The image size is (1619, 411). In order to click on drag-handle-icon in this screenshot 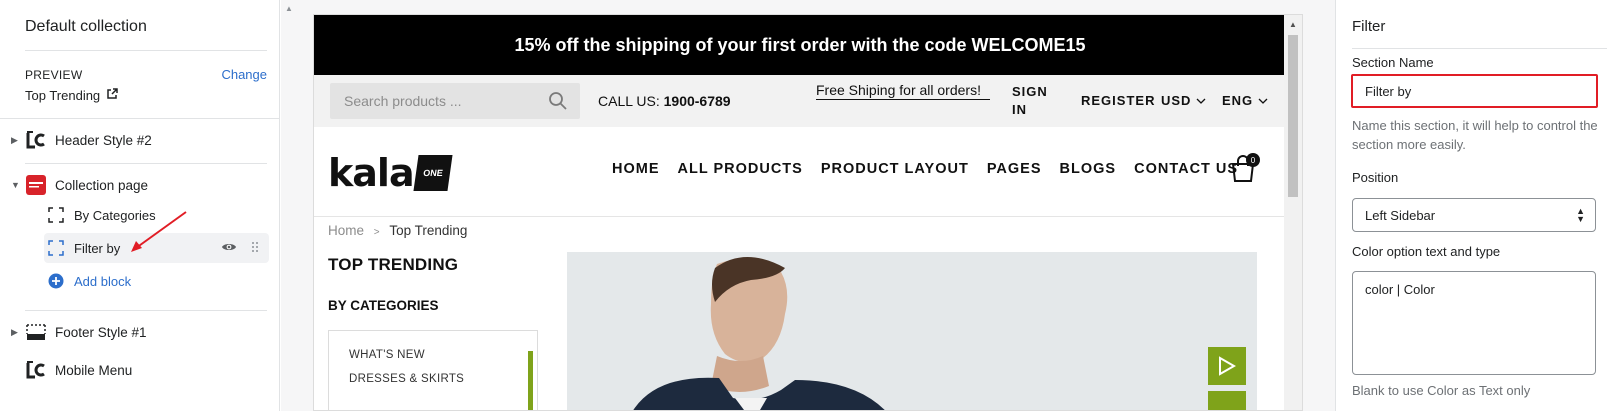, I will do `click(255, 248)`.